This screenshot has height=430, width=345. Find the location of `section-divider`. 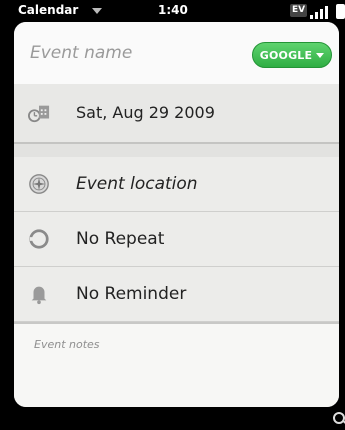

section-divider is located at coordinates (176, 150).